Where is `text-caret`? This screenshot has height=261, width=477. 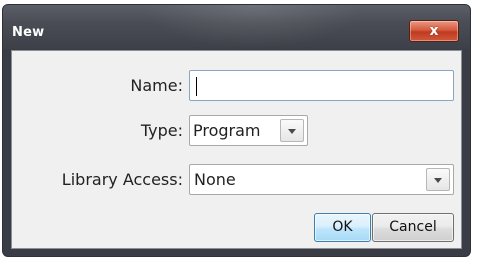 text-caret is located at coordinates (196, 86).